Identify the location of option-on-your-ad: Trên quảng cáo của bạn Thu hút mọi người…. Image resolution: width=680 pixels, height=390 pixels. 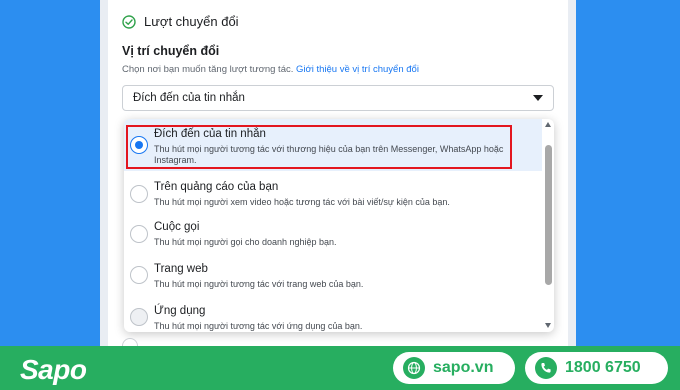
(333, 192).